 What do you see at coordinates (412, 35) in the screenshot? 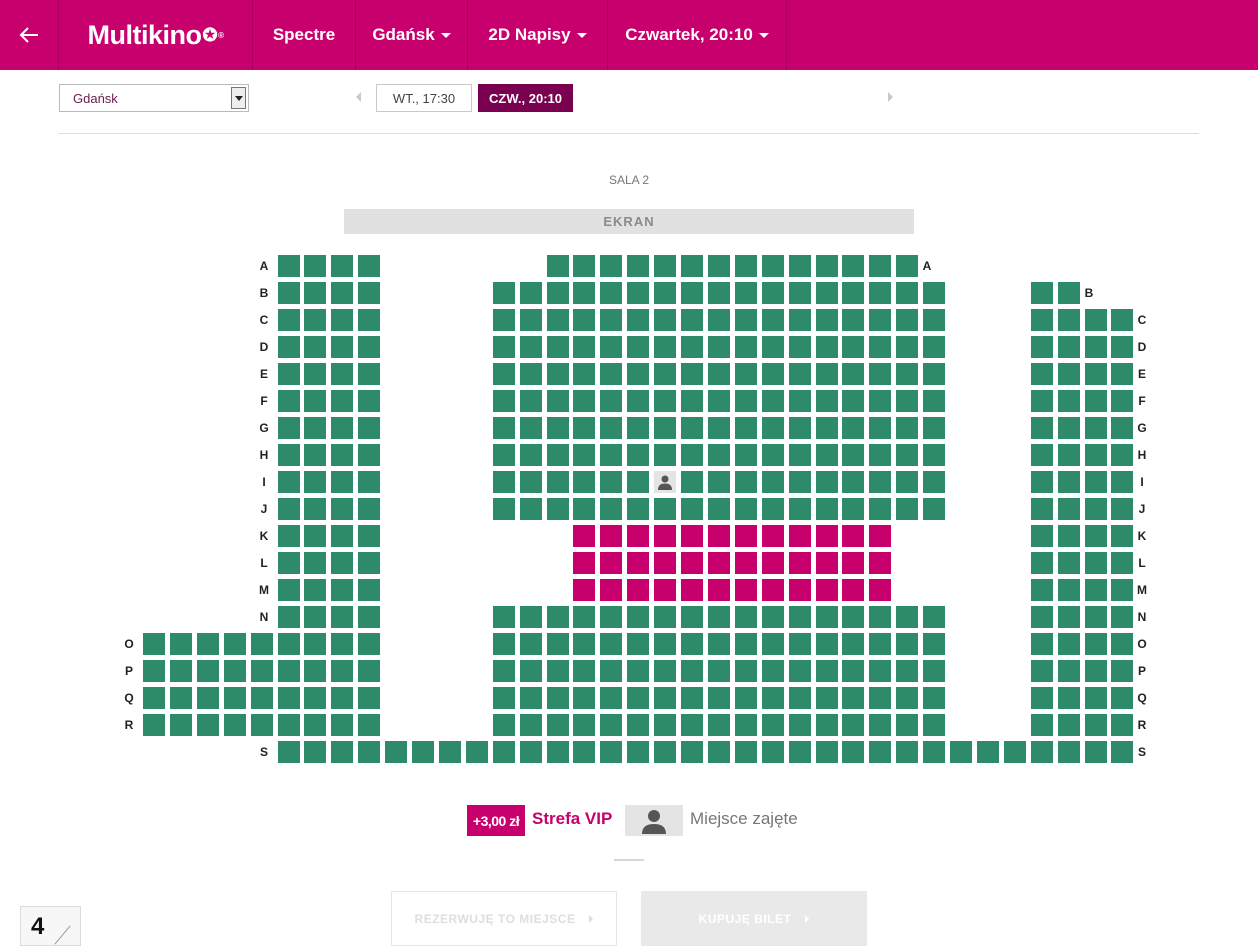
I see `nav-city-dropdown: Gdańsk` at bounding box center [412, 35].